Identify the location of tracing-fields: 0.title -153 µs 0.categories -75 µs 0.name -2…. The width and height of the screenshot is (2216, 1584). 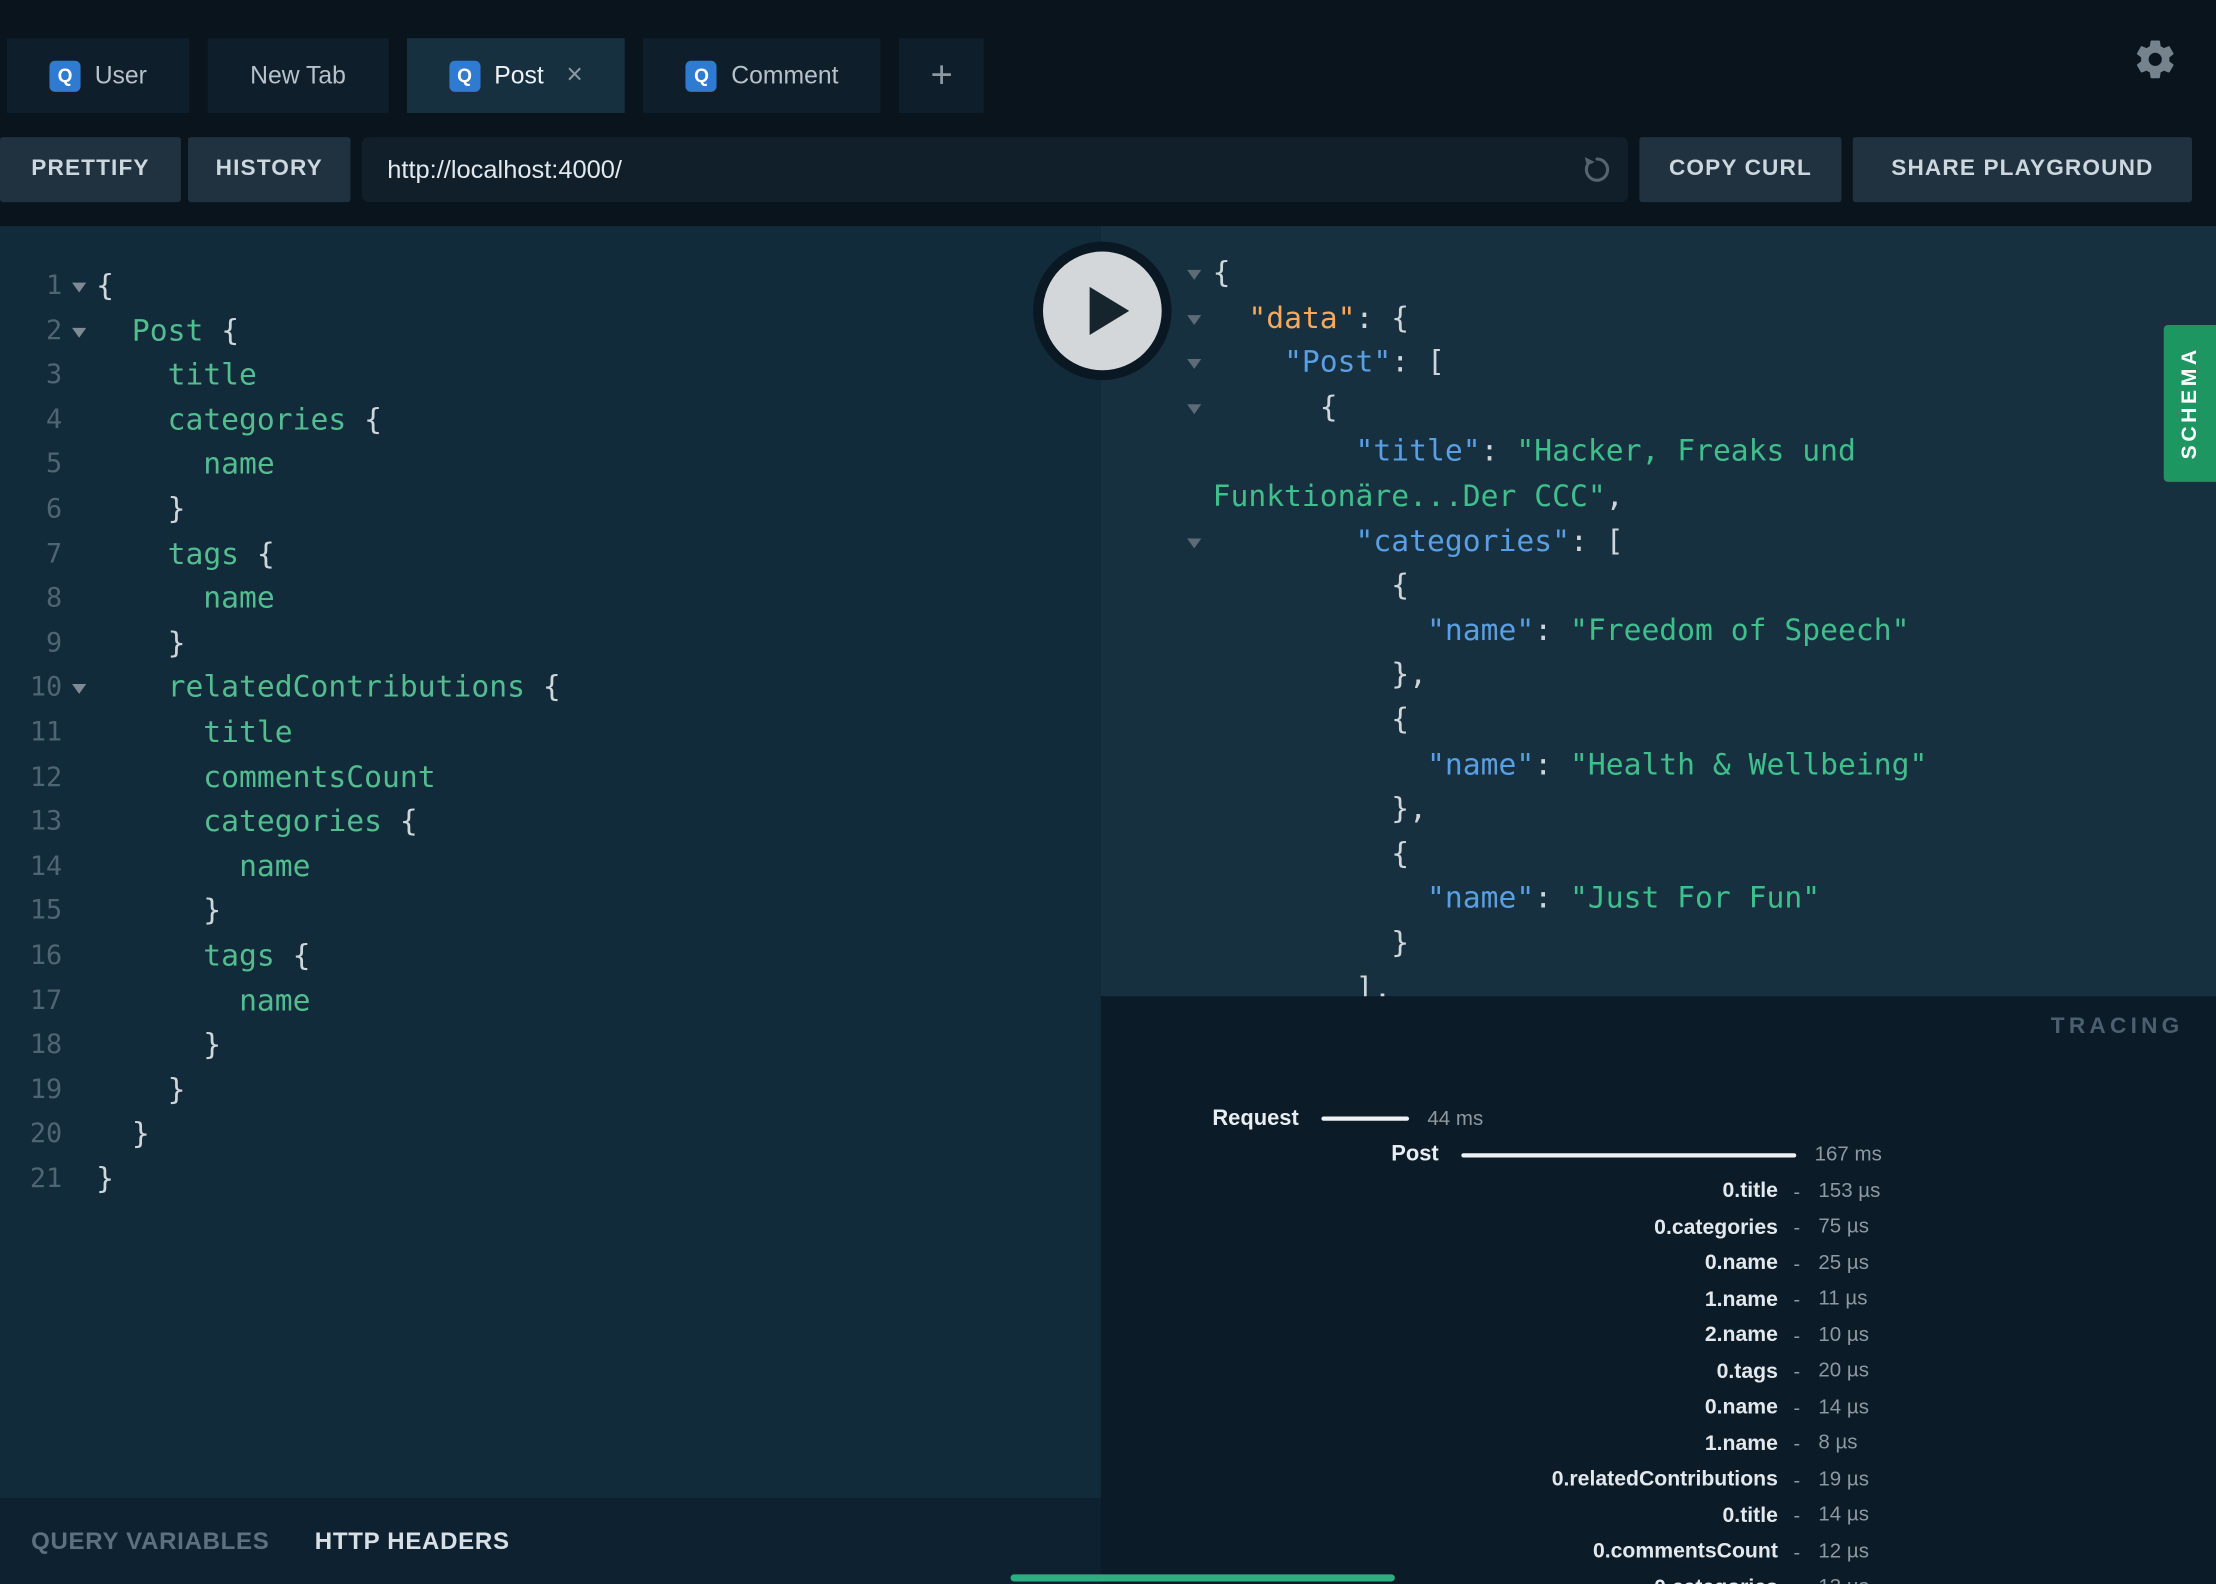
(1658, 1378).